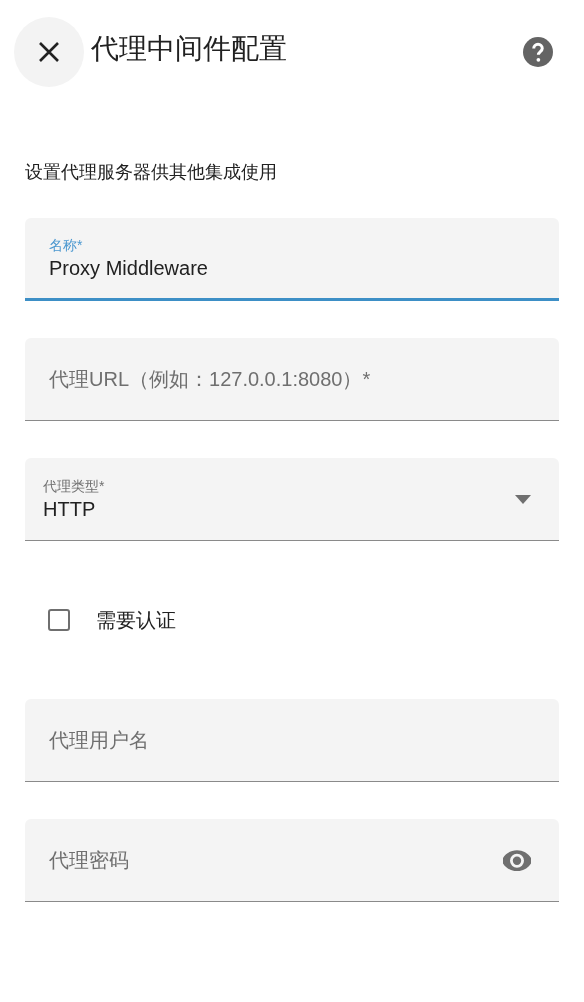 Image resolution: width=584 pixels, height=1002 pixels. What do you see at coordinates (136, 620) in the screenshot?
I see `checkbox-label: 需要认证` at bounding box center [136, 620].